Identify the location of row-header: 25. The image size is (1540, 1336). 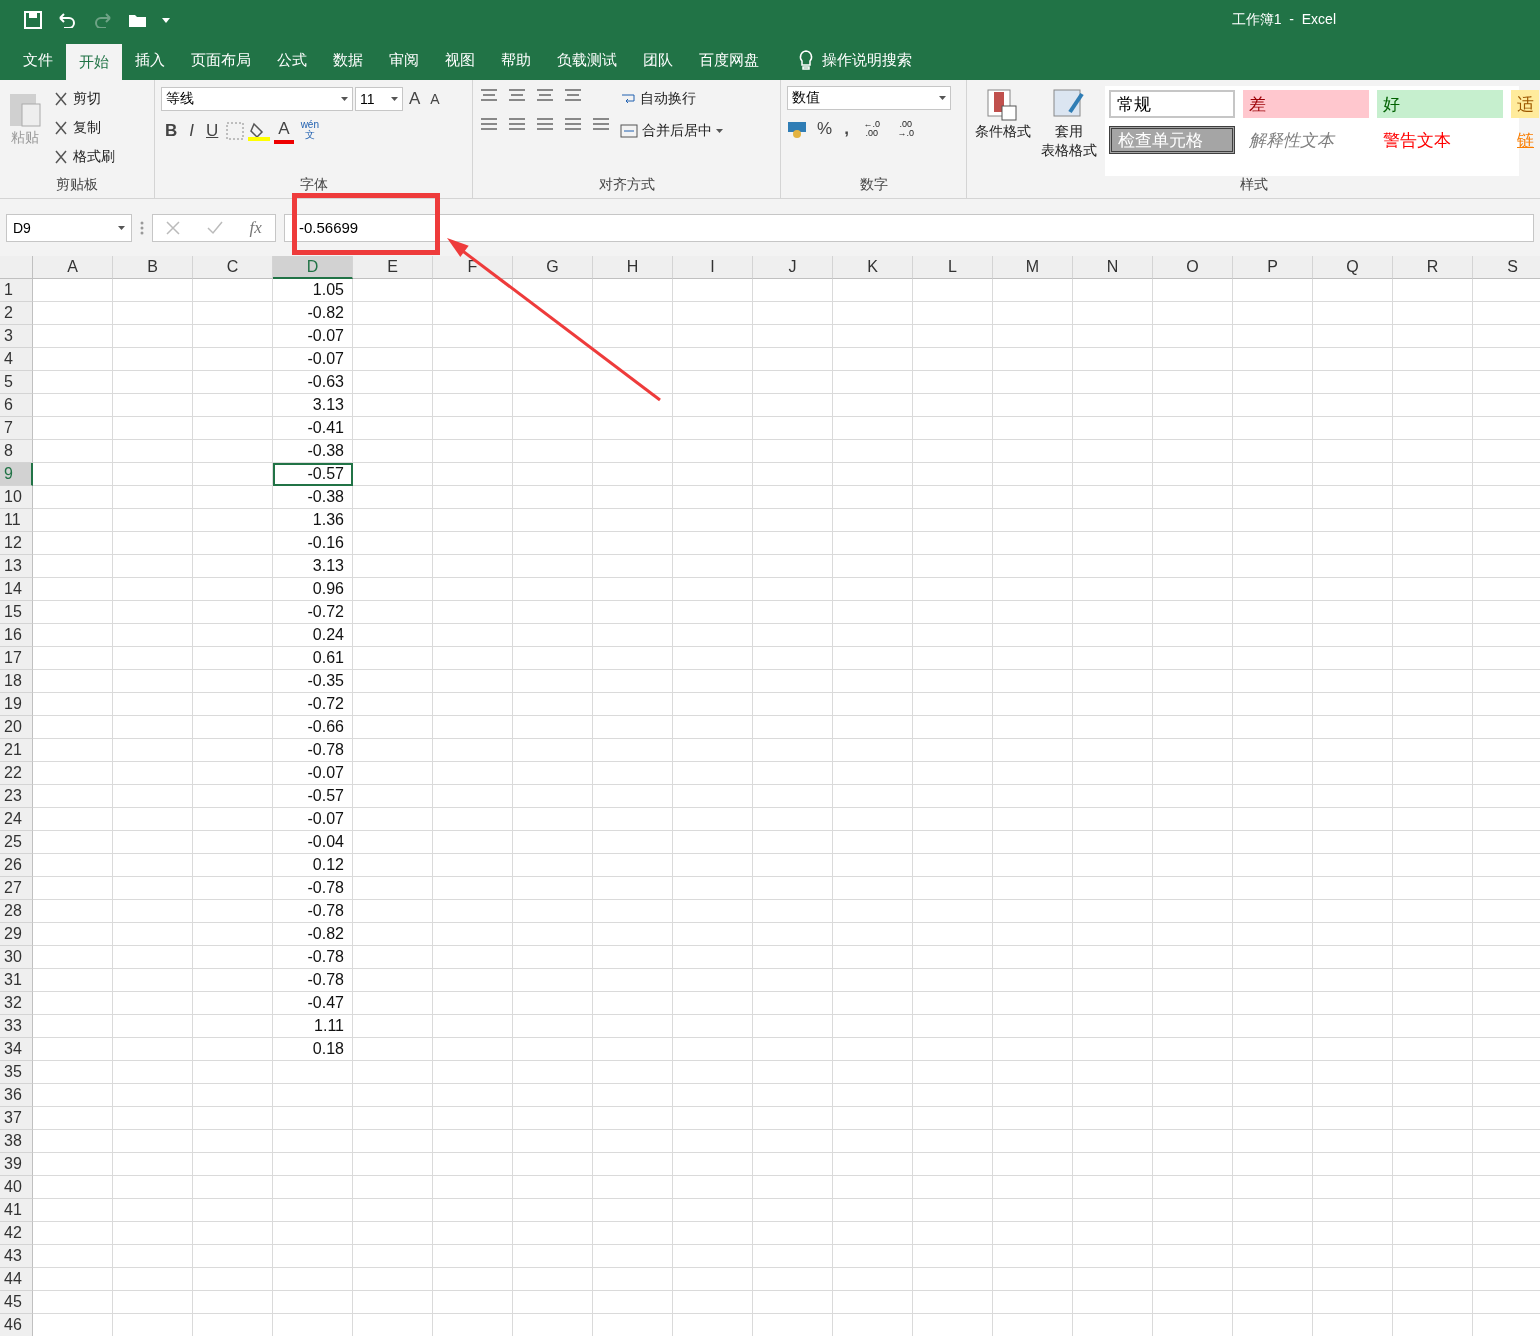
(16, 842).